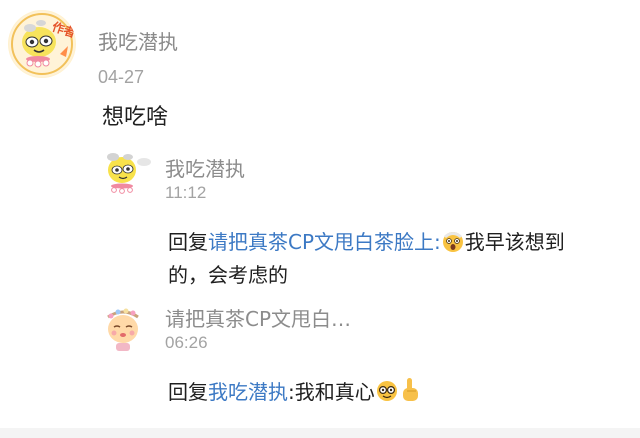 This screenshot has width=640, height=438. I want to click on comment-date: 04-27, so click(121, 77).